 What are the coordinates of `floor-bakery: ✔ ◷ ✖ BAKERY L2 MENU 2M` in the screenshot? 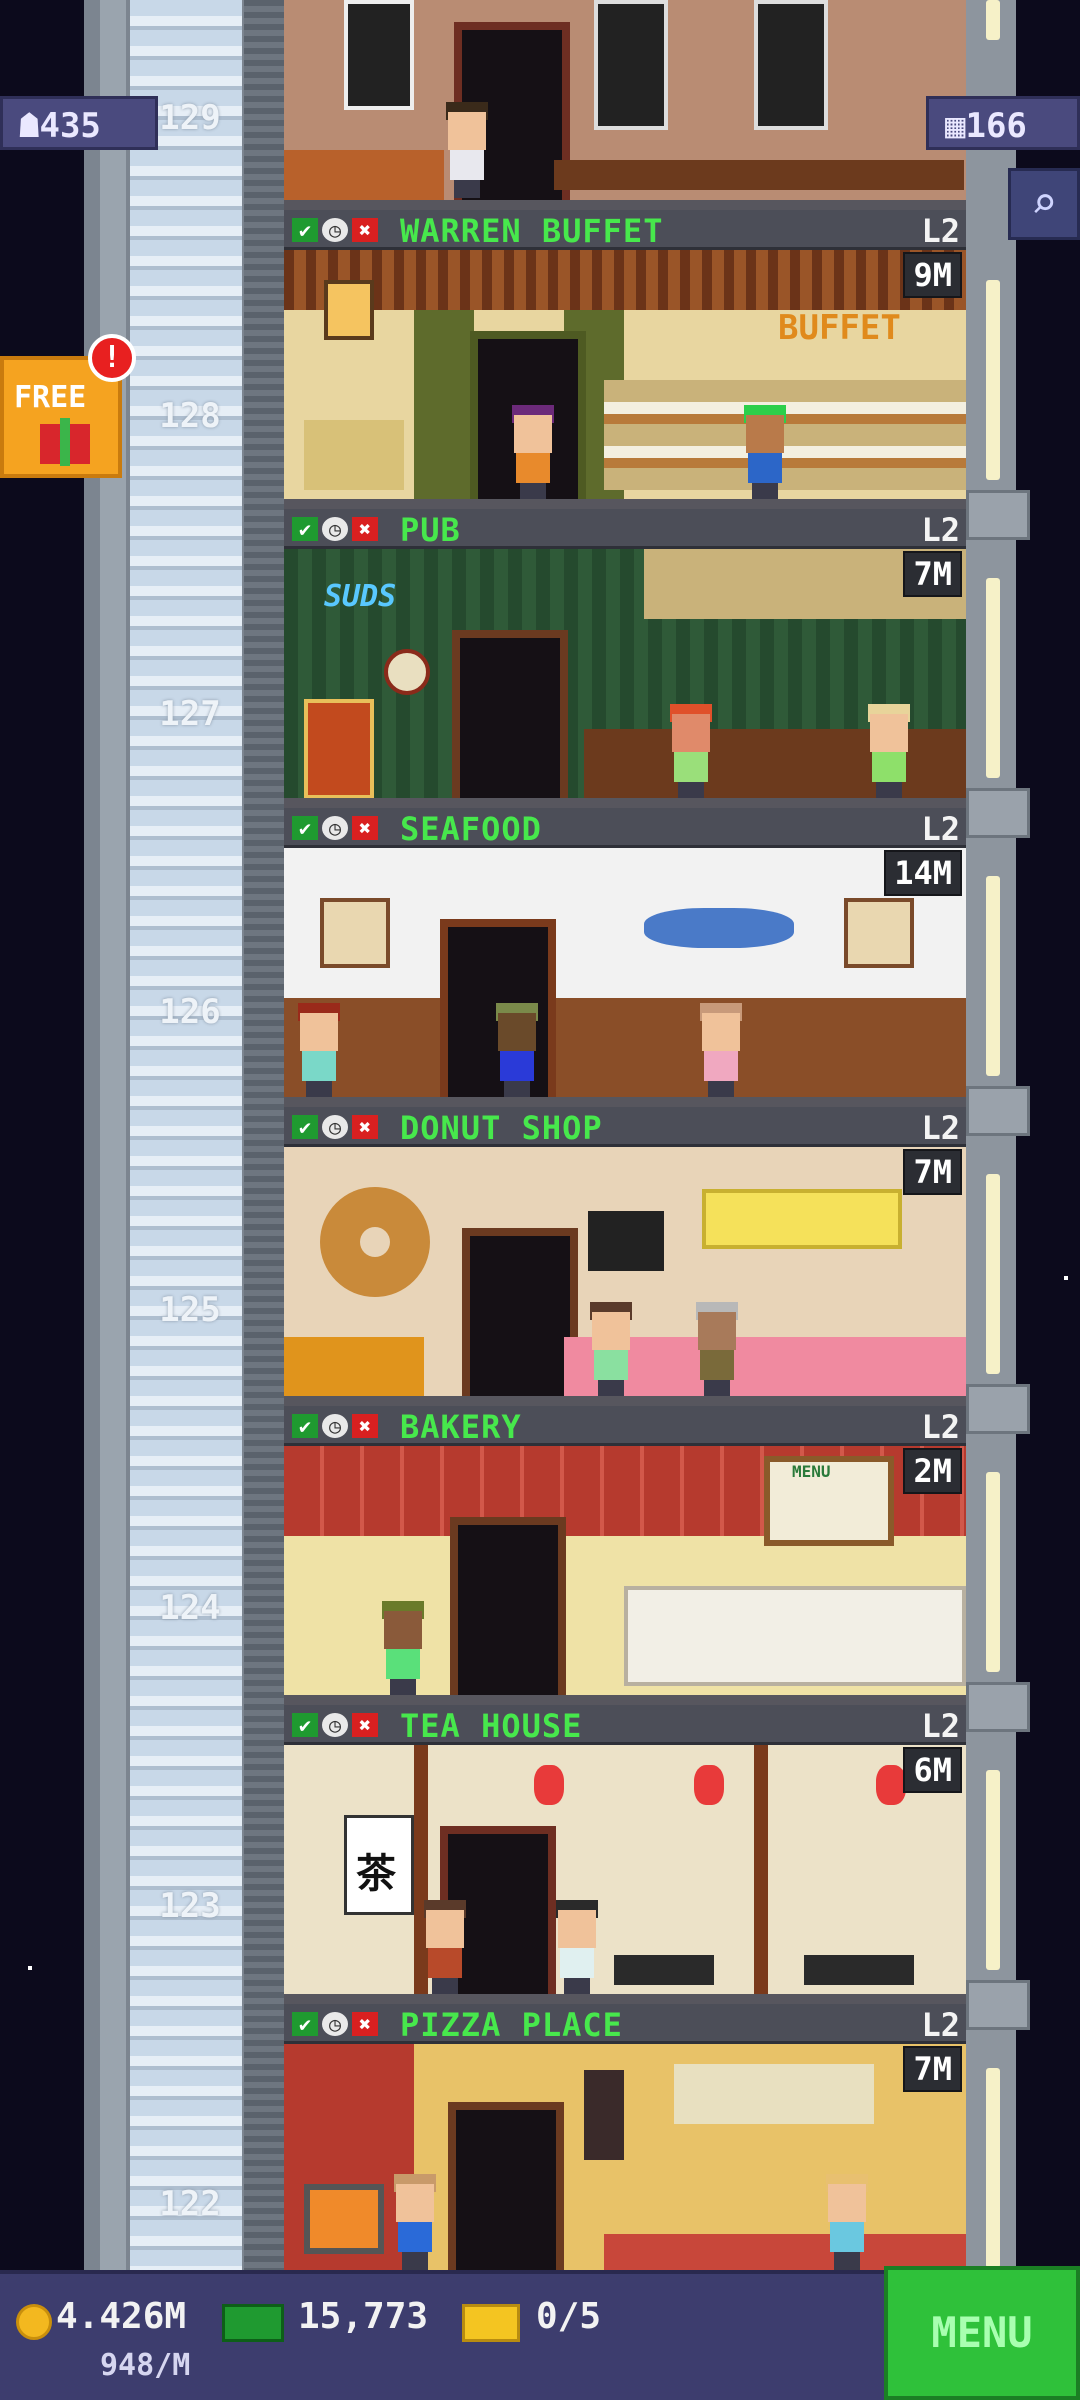 It's located at (625, 1555).